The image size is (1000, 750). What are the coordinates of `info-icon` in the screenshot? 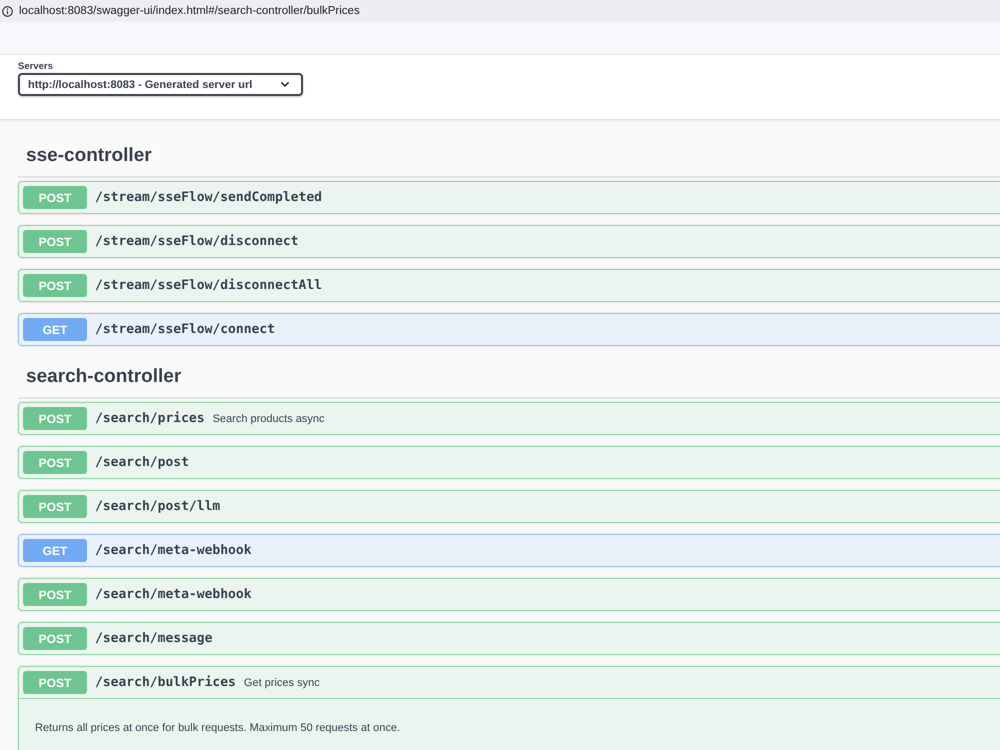 It's located at (7, 11).